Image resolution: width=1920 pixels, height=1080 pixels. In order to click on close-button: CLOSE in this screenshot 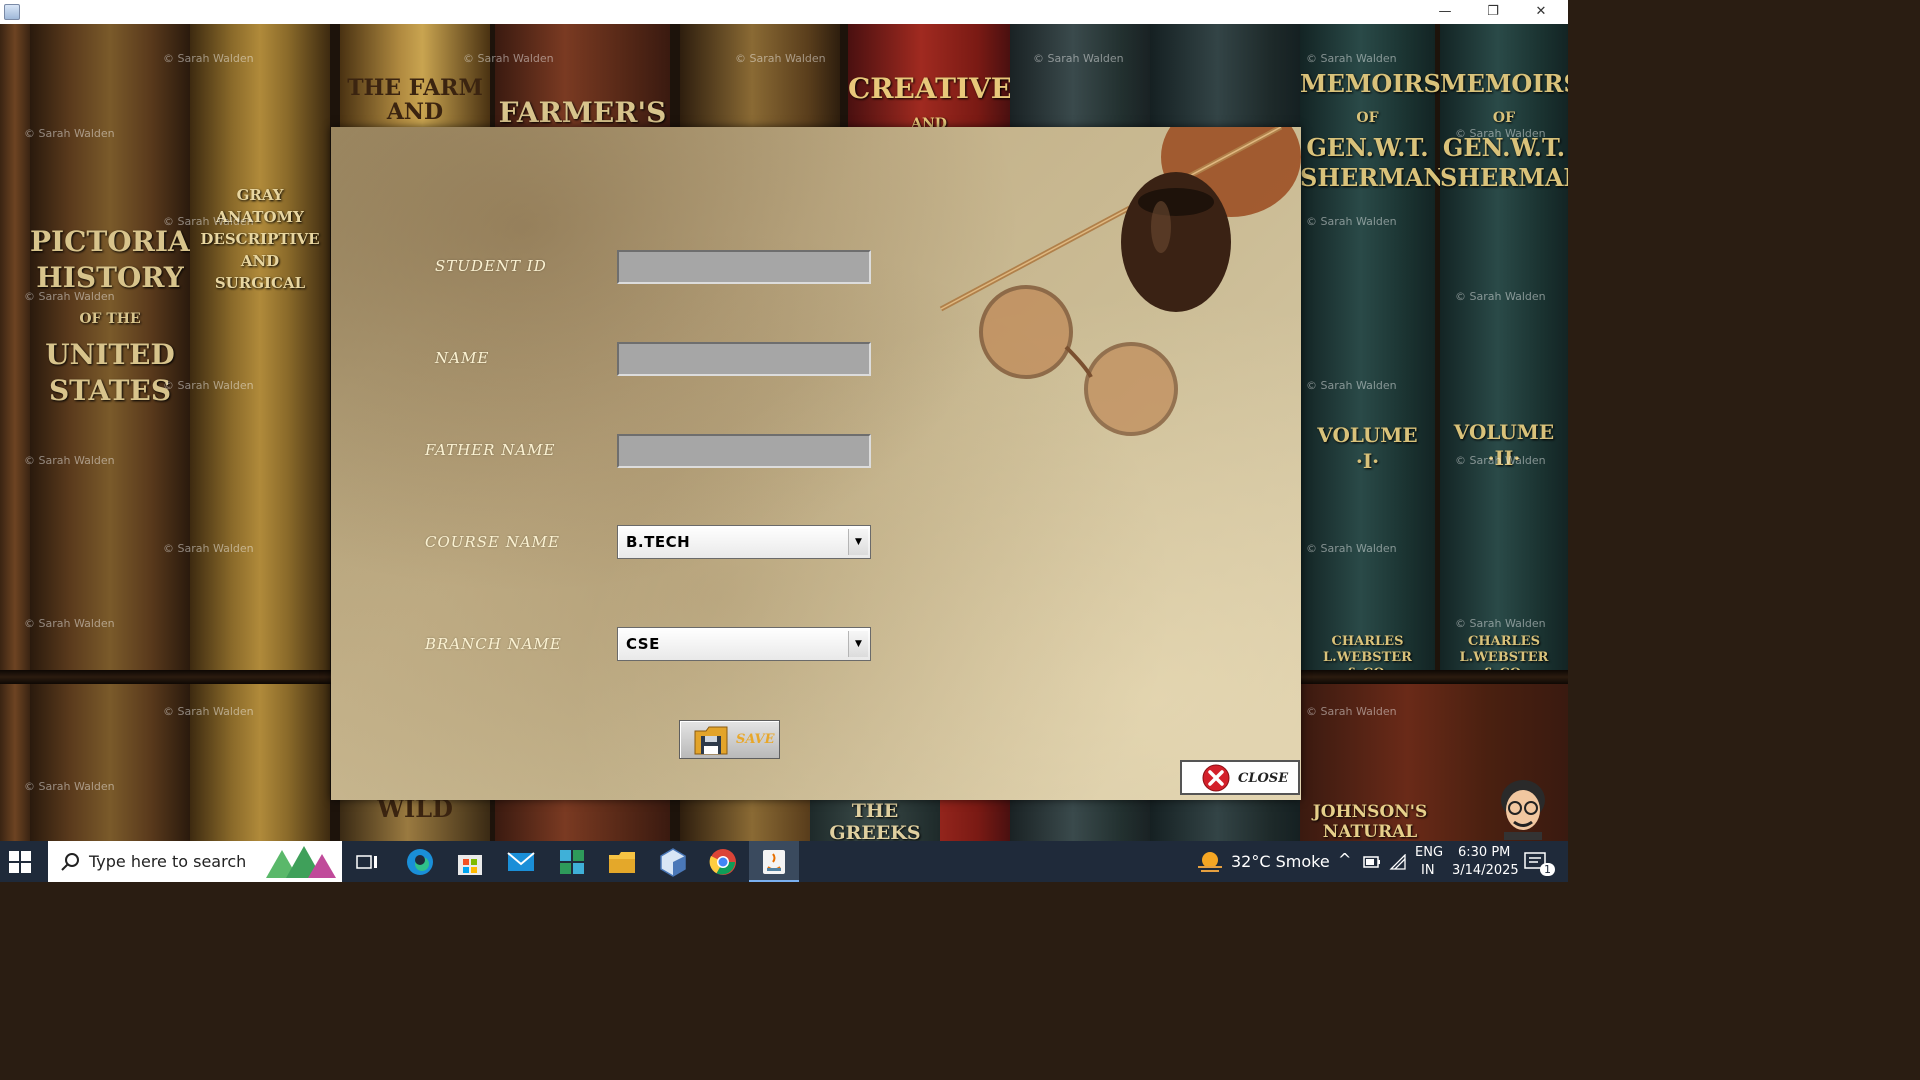, I will do `click(1240, 777)`.